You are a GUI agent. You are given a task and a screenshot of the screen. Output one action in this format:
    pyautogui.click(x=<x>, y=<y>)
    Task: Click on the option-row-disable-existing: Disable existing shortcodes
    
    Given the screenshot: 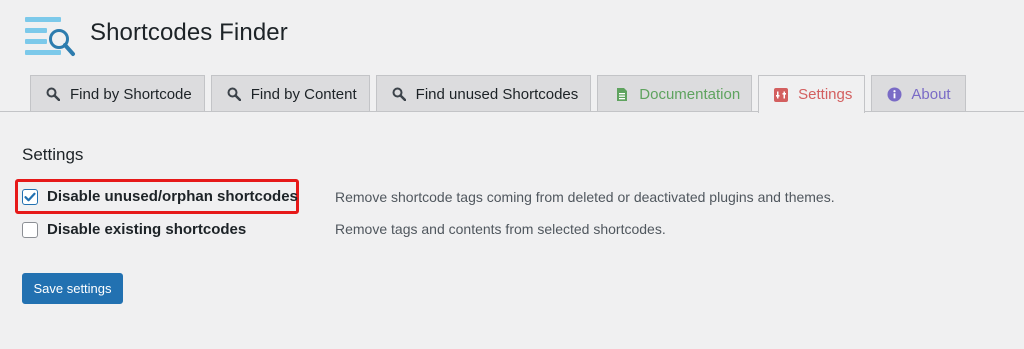 What is the action you would take?
    pyautogui.click(x=134, y=229)
    